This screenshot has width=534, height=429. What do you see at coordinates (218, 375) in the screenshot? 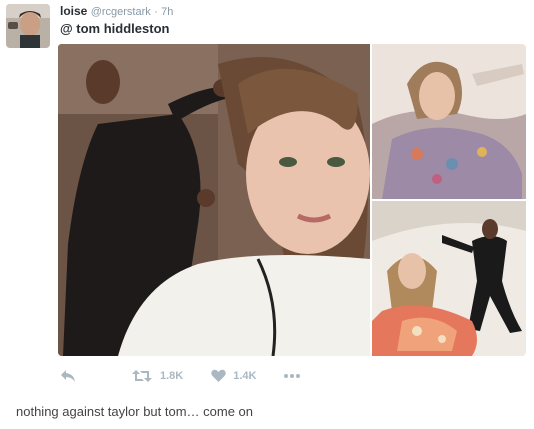
I see `heart-icon` at bounding box center [218, 375].